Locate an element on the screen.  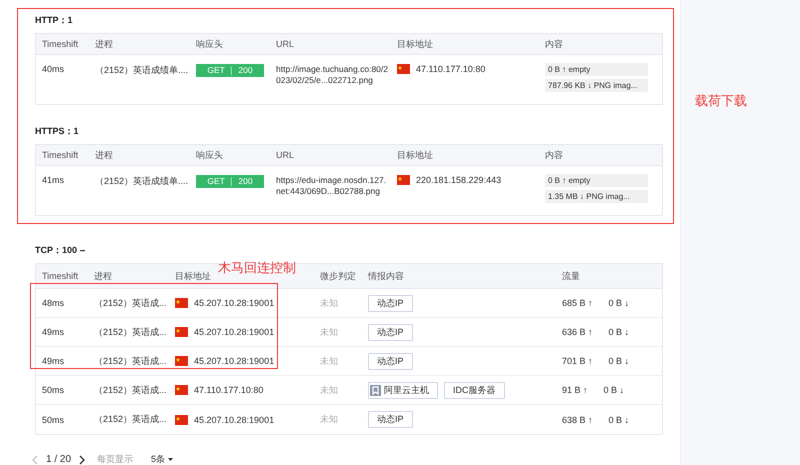
next-page-icon is located at coordinates (82, 459).